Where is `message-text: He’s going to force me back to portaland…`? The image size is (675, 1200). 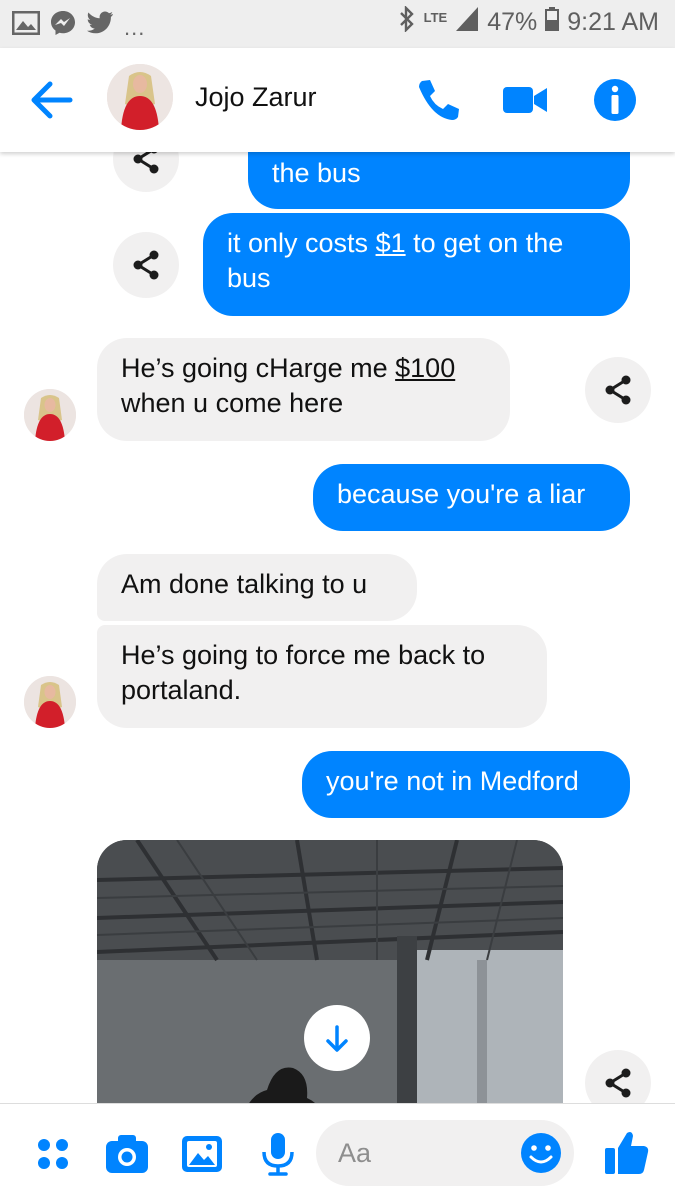 message-text: He’s going to force me back to portaland… is located at coordinates (303, 672).